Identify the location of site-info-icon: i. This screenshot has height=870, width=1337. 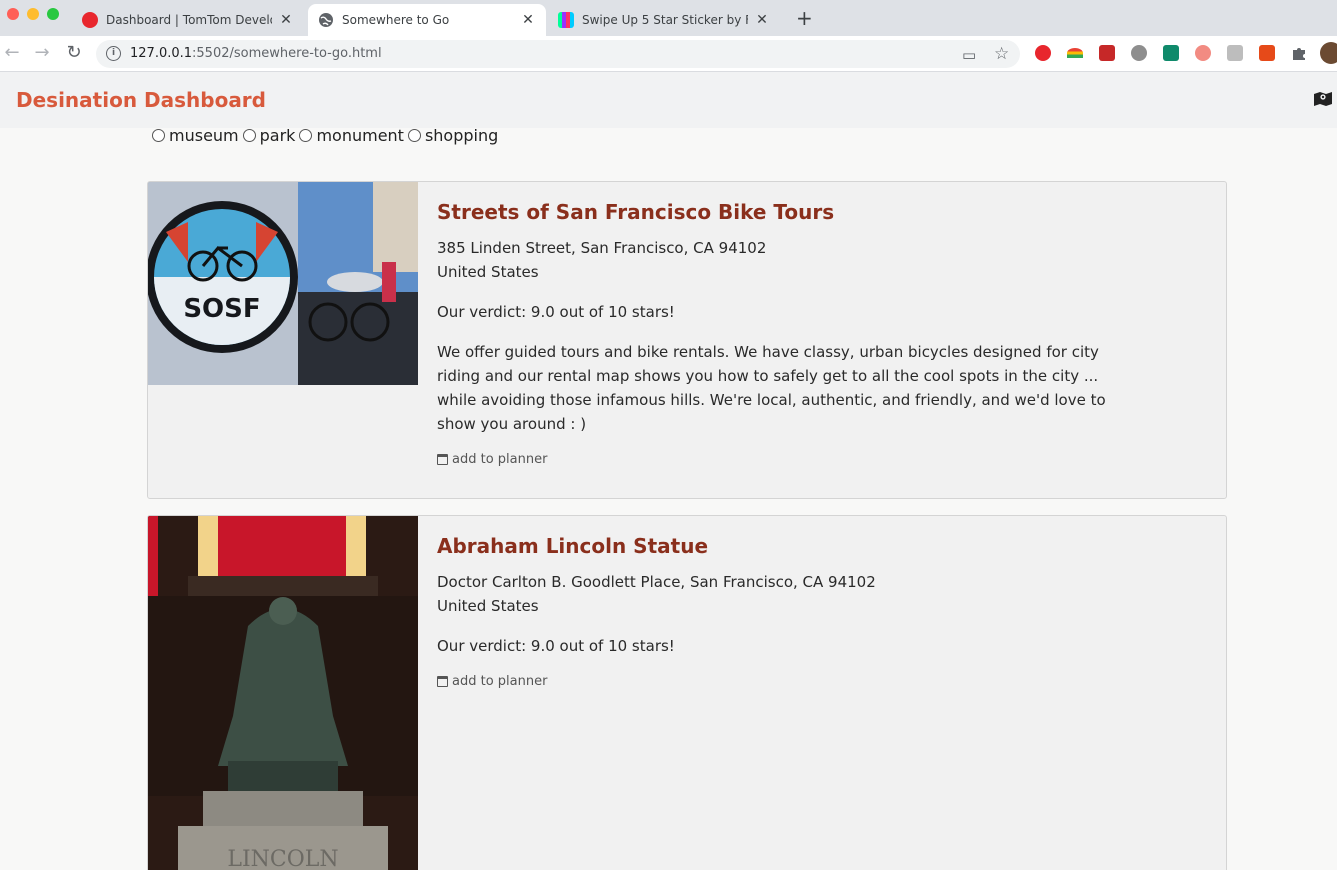
(113, 53).